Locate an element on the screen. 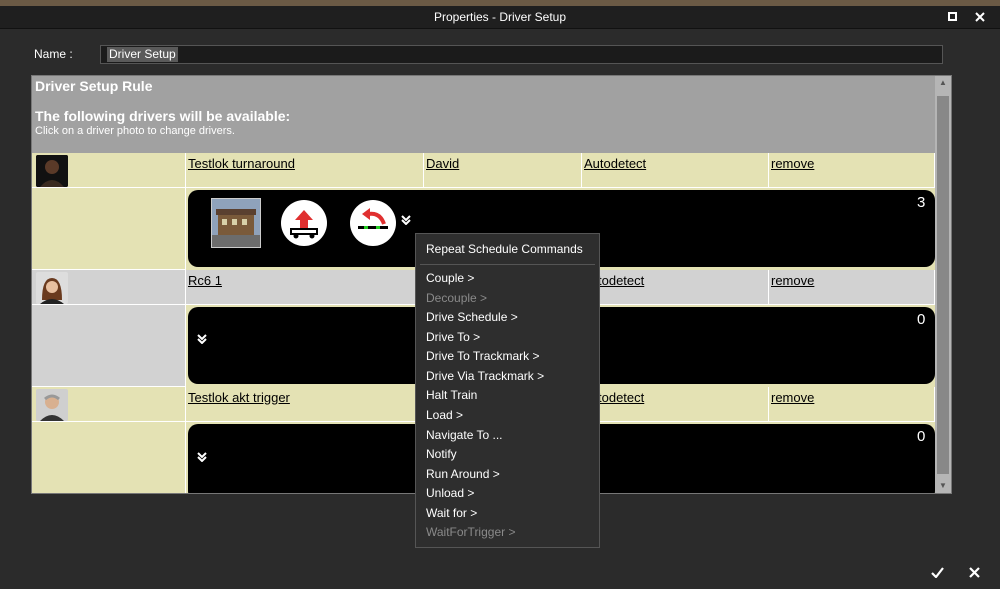 The height and width of the screenshot is (589, 1000). schedule-count: 3 is located at coordinates (921, 202).